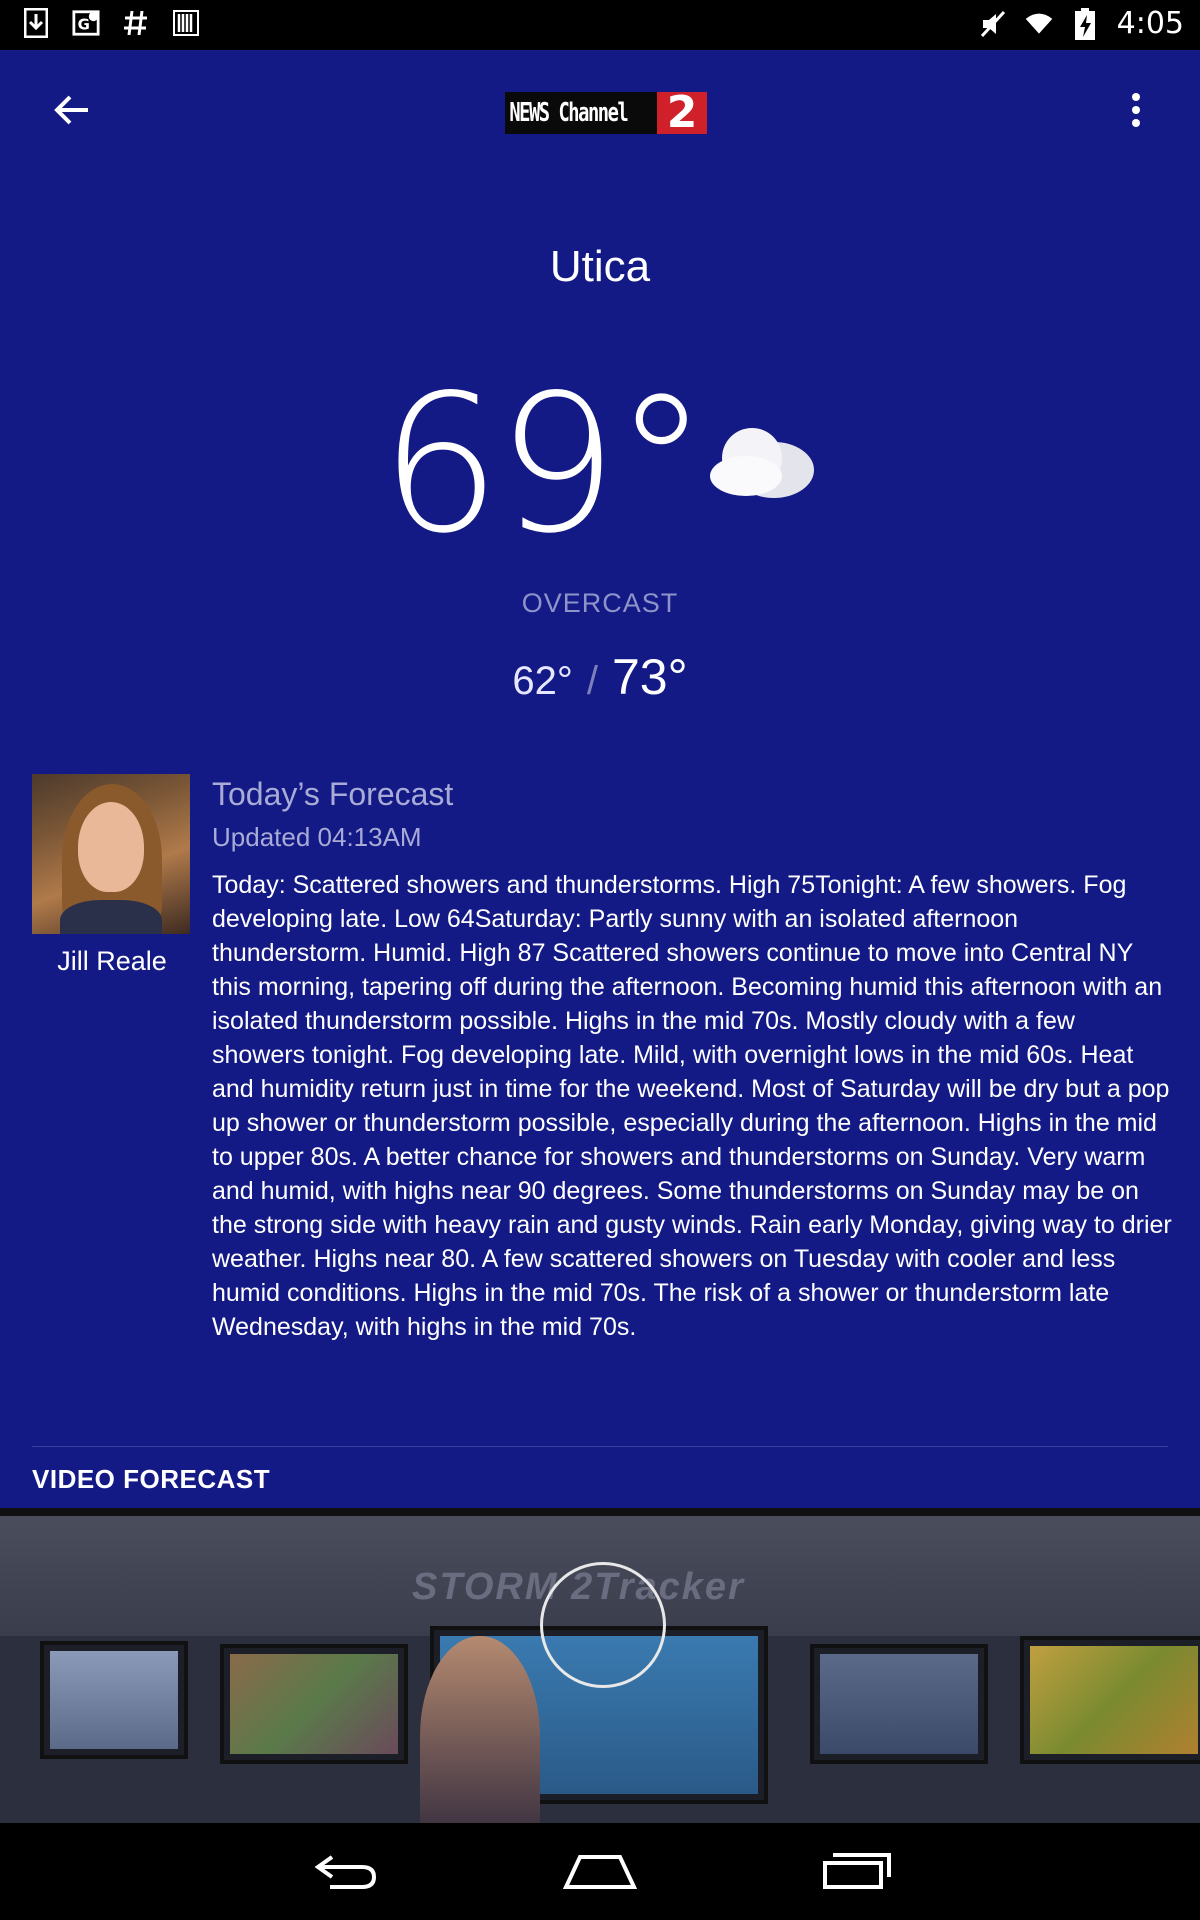 The height and width of the screenshot is (1920, 1200). Describe the element at coordinates (480, 1729) in the screenshot. I see `presenter` at that location.